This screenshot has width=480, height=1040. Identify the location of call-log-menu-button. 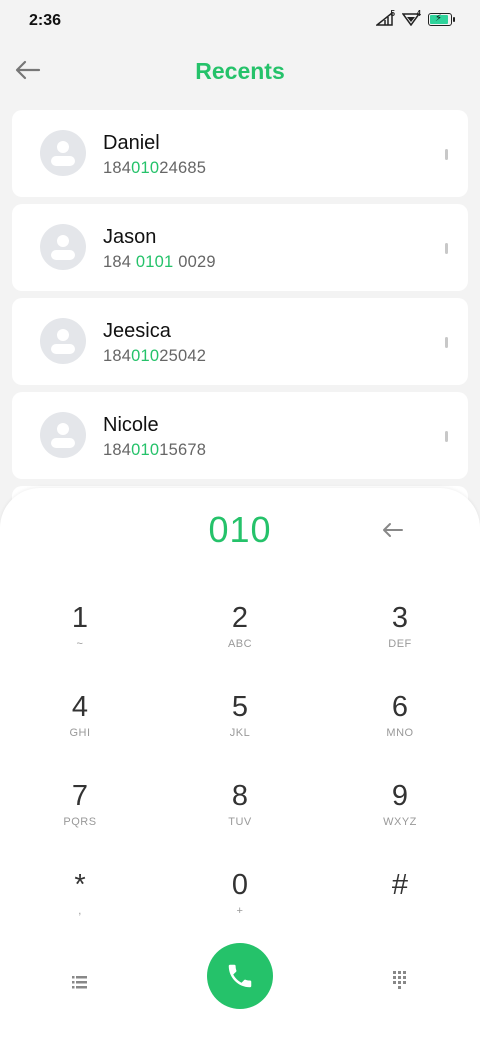
(80, 982).